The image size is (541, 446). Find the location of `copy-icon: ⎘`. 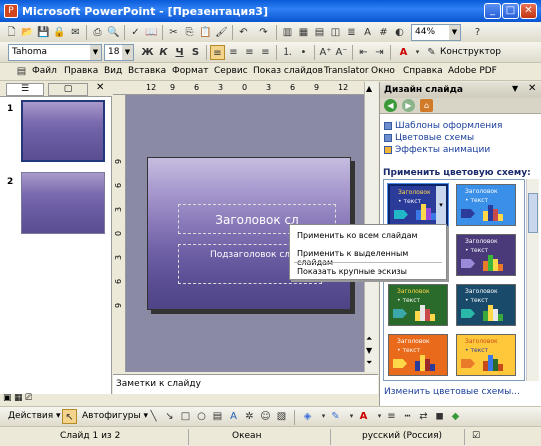

copy-icon: ⎘ is located at coordinates (189, 32).